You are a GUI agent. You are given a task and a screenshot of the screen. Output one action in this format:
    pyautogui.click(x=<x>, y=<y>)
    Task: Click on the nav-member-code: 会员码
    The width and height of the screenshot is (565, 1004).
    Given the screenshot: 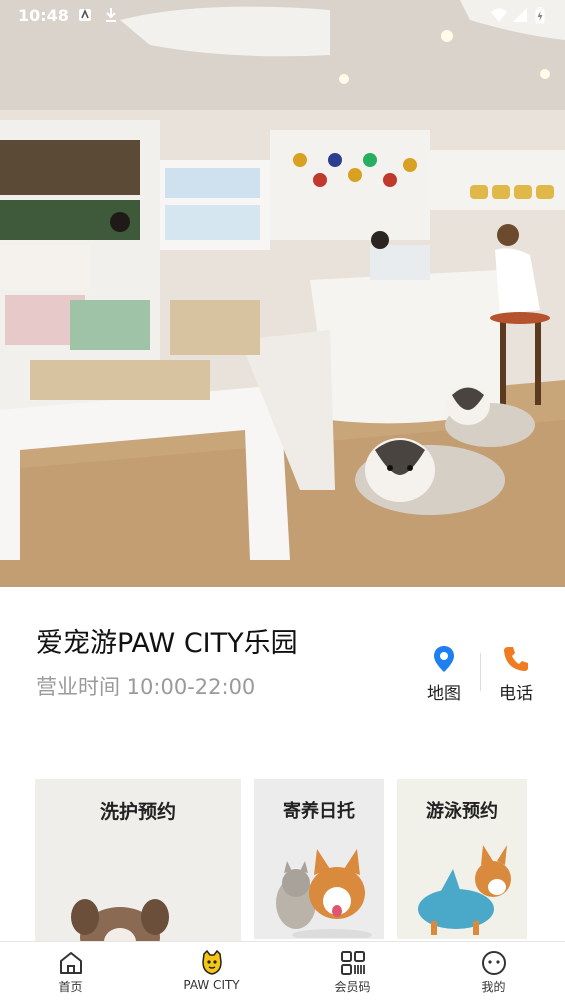 What is the action you would take?
    pyautogui.click(x=352, y=973)
    